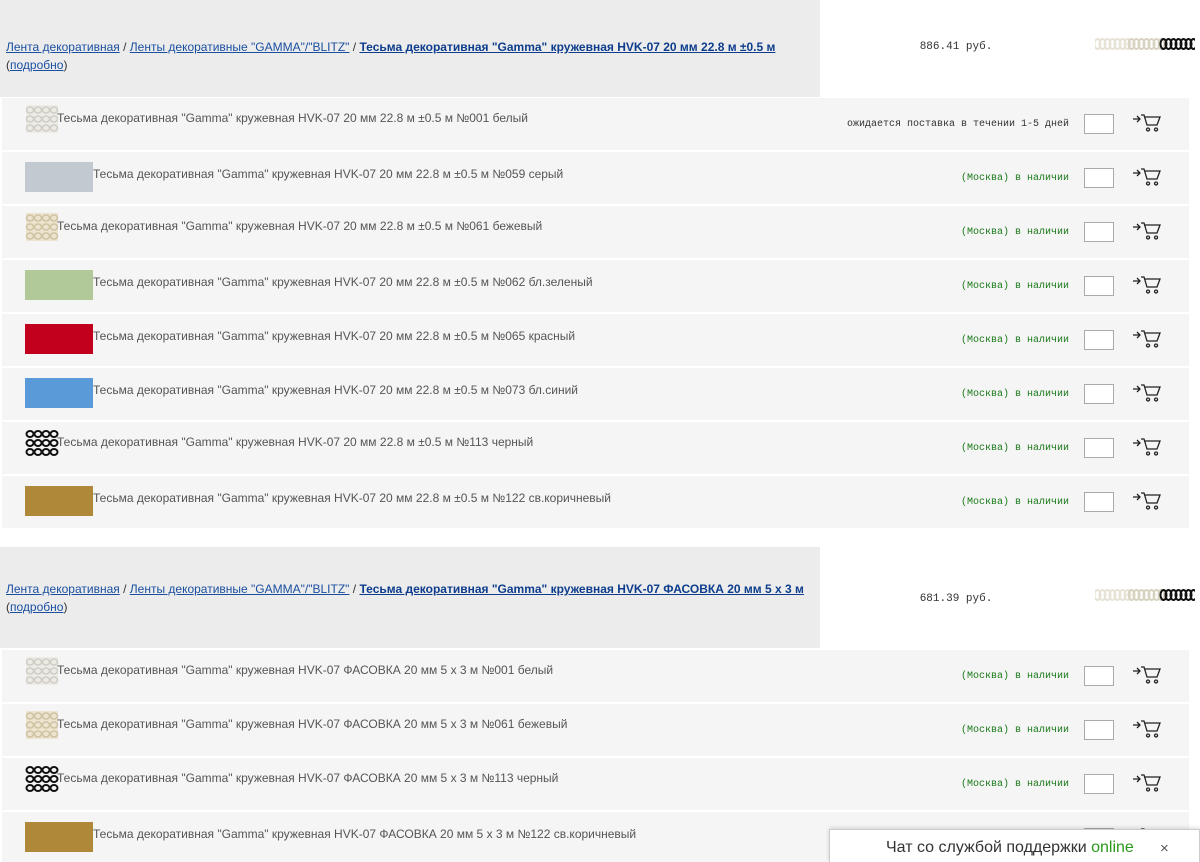 The height and width of the screenshot is (862, 1200). I want to click on group-price: 681.39 руб., so click(956, 599).